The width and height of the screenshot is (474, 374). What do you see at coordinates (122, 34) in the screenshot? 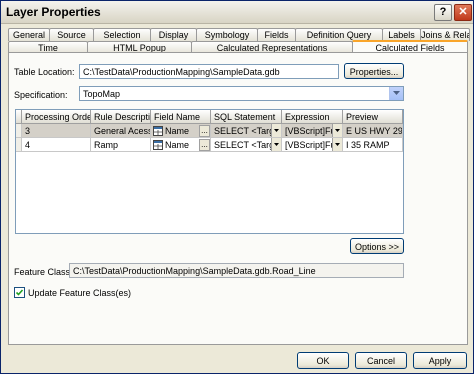
I see `tab-selection: Selection` at bounding box center [122, 34].